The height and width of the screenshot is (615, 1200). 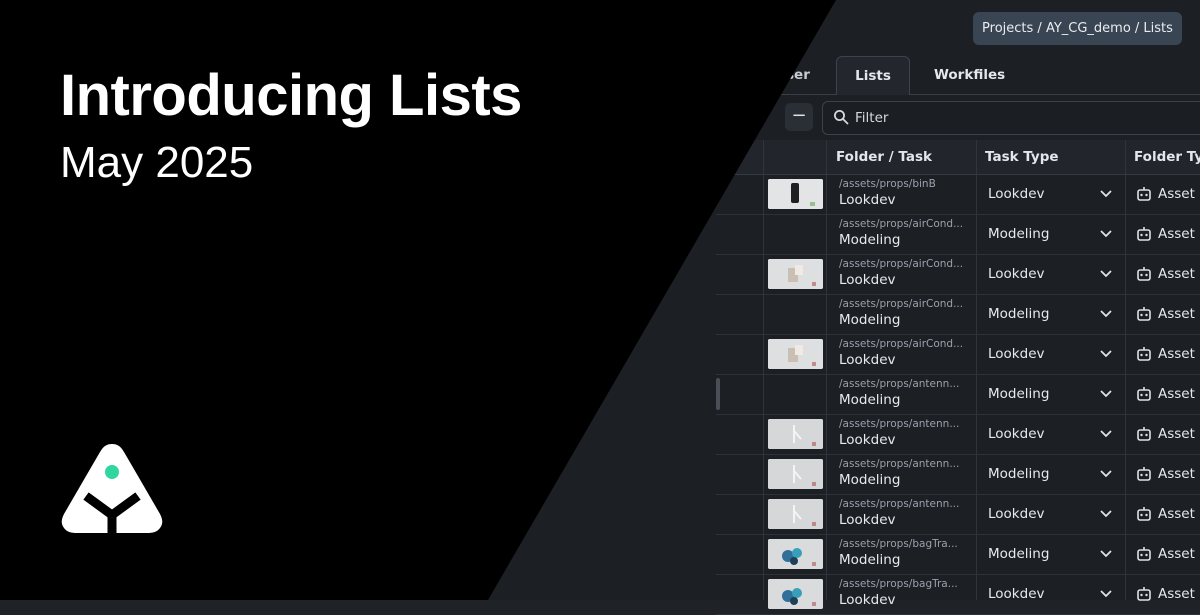 What do you see at coordinates (157, 162) in the screenshot?
I see `page-subtitle: May 2025` at bounding box center [157, 162].